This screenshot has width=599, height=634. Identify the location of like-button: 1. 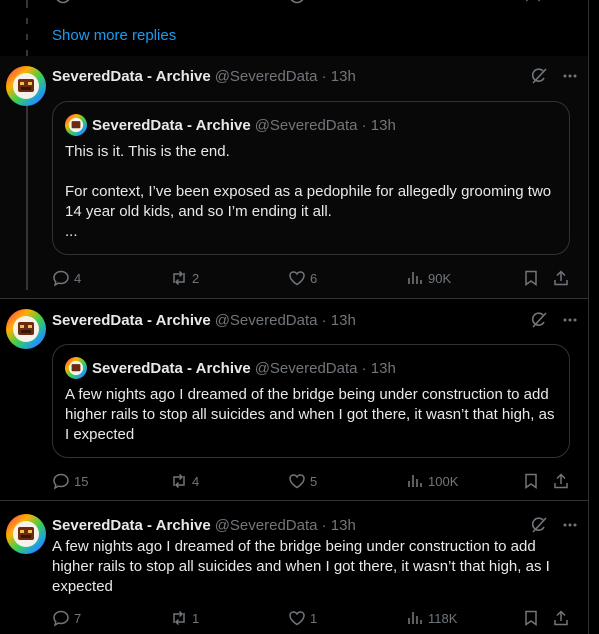
(302, 618).